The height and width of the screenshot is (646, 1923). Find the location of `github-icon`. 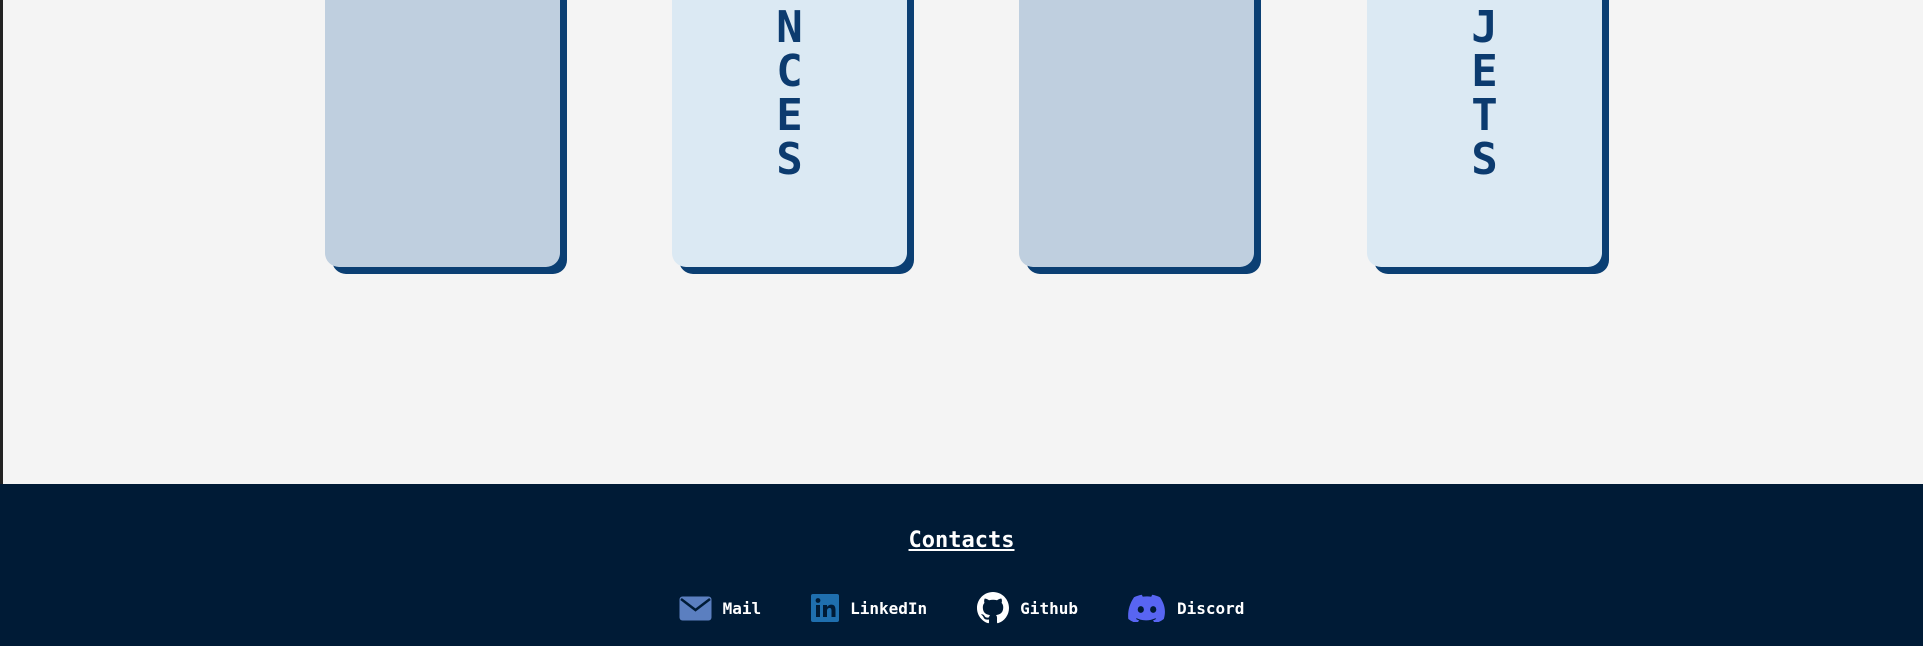

github-icon is located at coordinates (993, 608).